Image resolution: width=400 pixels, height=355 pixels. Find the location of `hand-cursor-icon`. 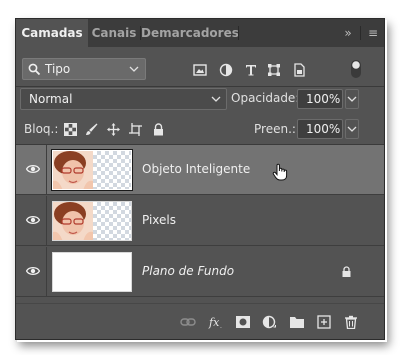

hand-cursor-icon is located at coordinates (280, 172).